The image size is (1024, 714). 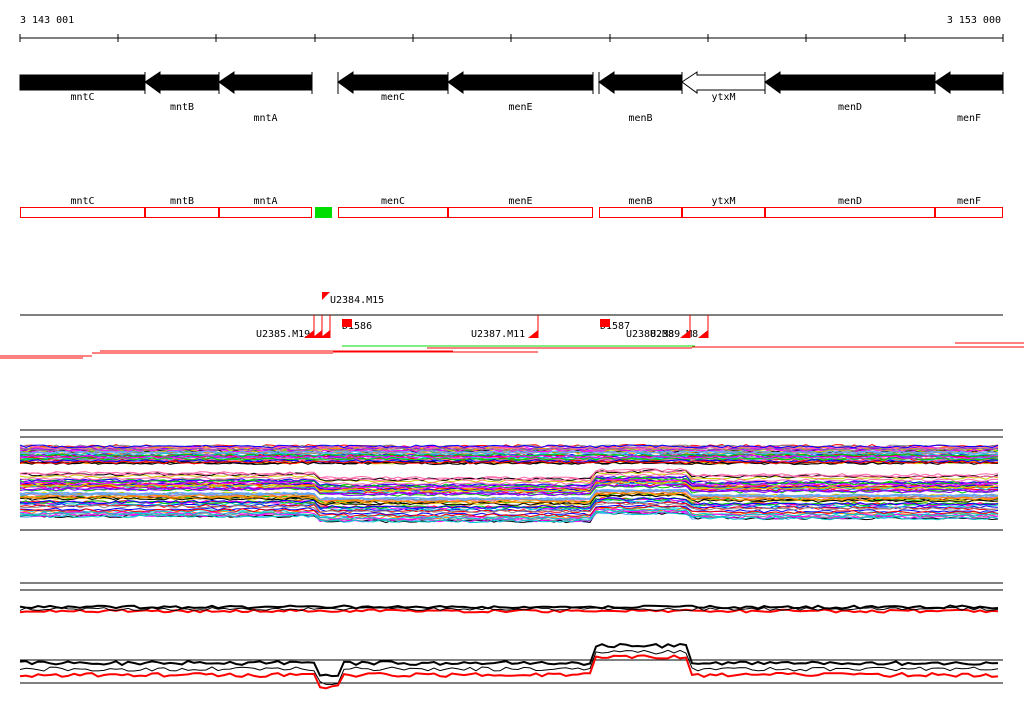 I want to click on feature-label: U2389.M8, so click(x=674, y=334).